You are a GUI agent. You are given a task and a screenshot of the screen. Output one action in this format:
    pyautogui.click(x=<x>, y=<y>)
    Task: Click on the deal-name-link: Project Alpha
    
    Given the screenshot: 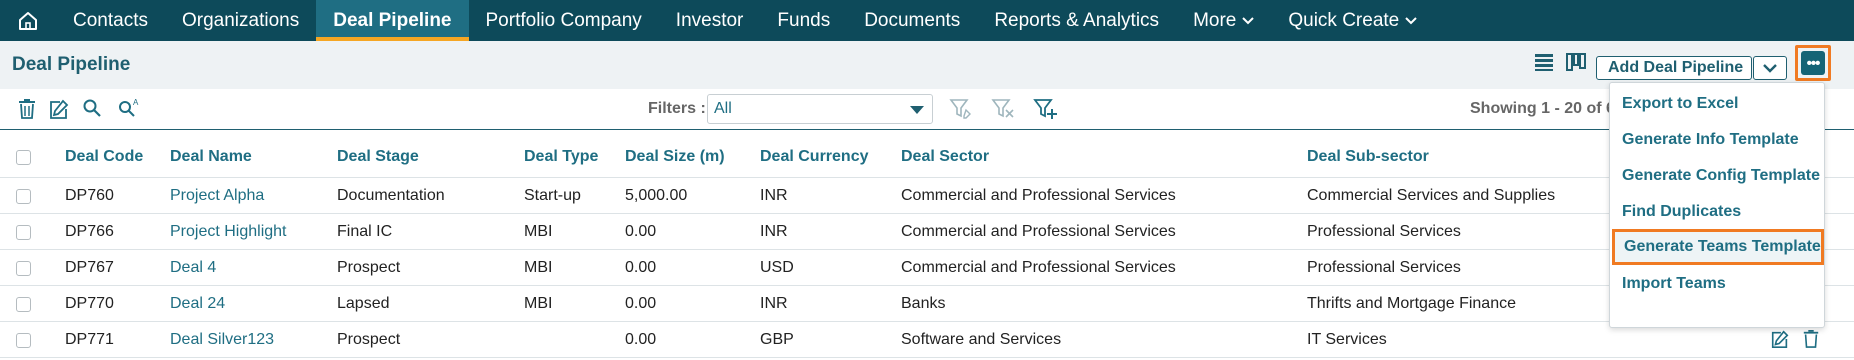 What is the action you would take?
    pyautogui.click(x=217, y=195)
    